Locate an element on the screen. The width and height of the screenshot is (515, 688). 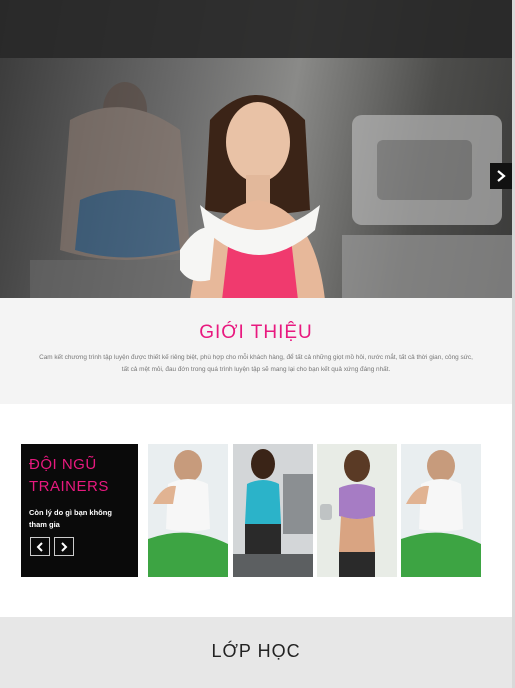
classes-section: LỚP HỌC is located at coordinates (256, 652).